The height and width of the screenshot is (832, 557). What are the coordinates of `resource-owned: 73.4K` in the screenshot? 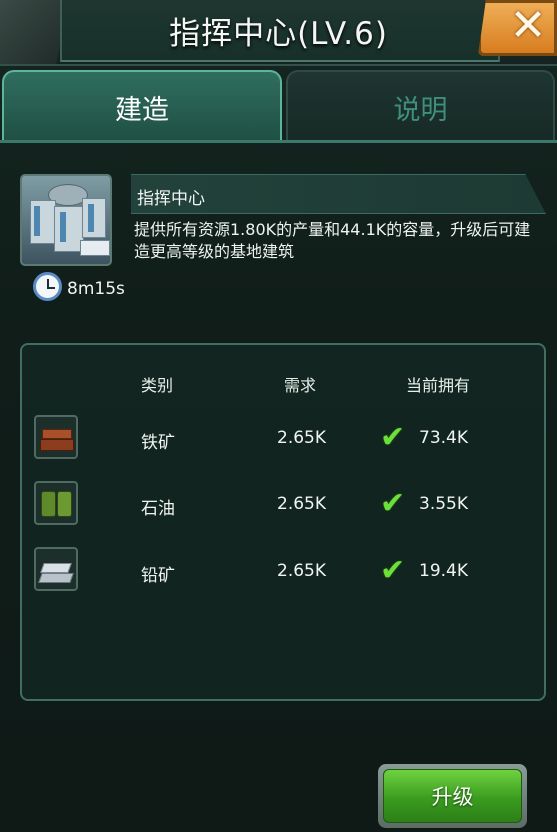 It's located at (443, 438).